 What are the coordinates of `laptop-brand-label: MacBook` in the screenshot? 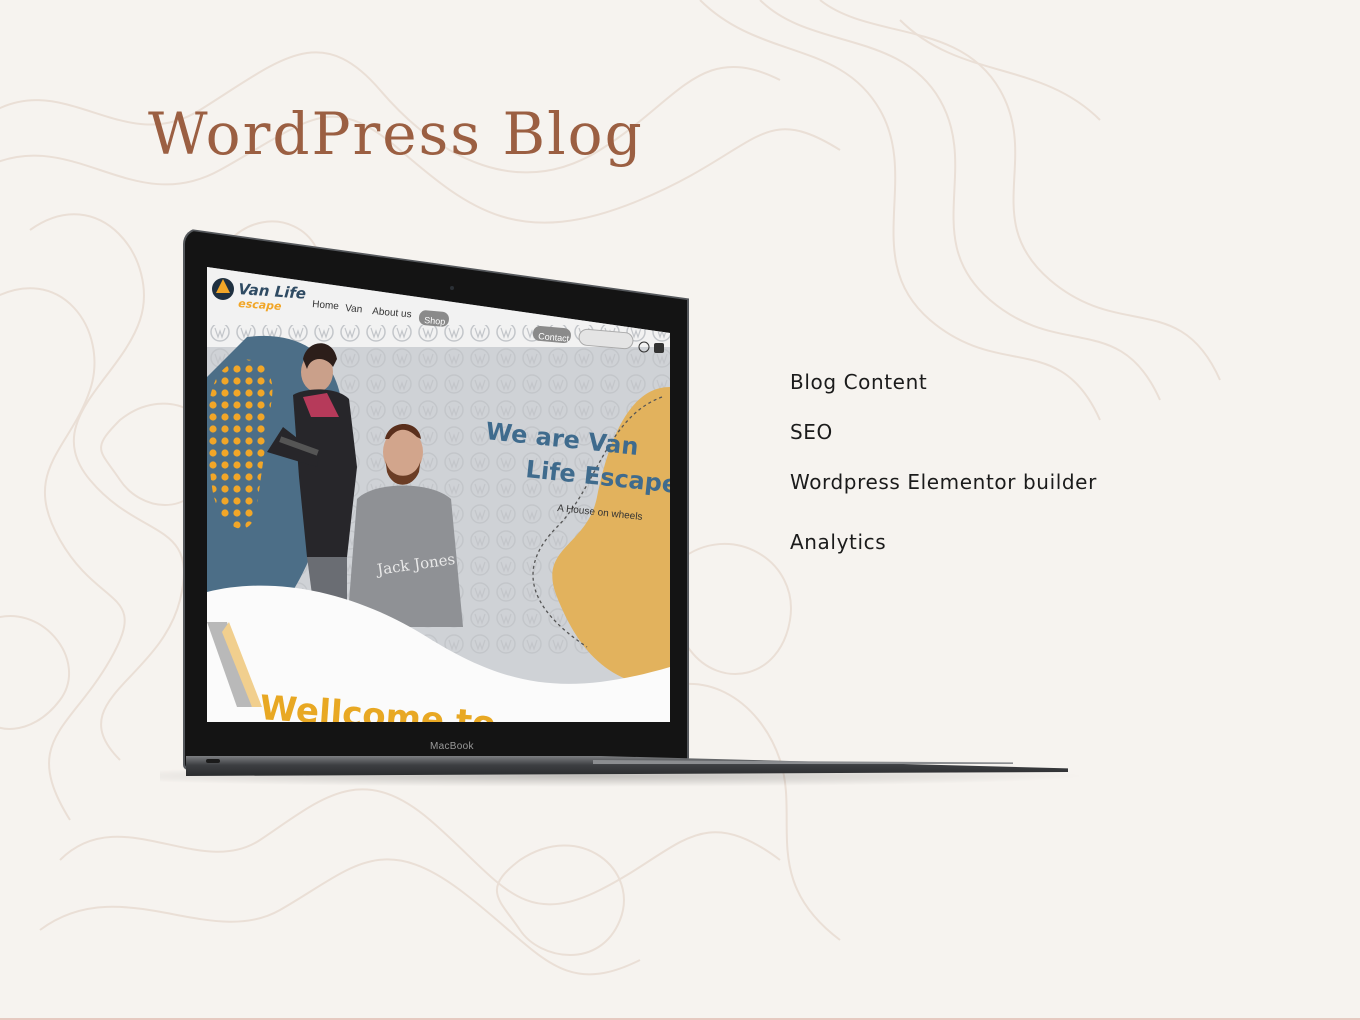 It's located at (452, 746).